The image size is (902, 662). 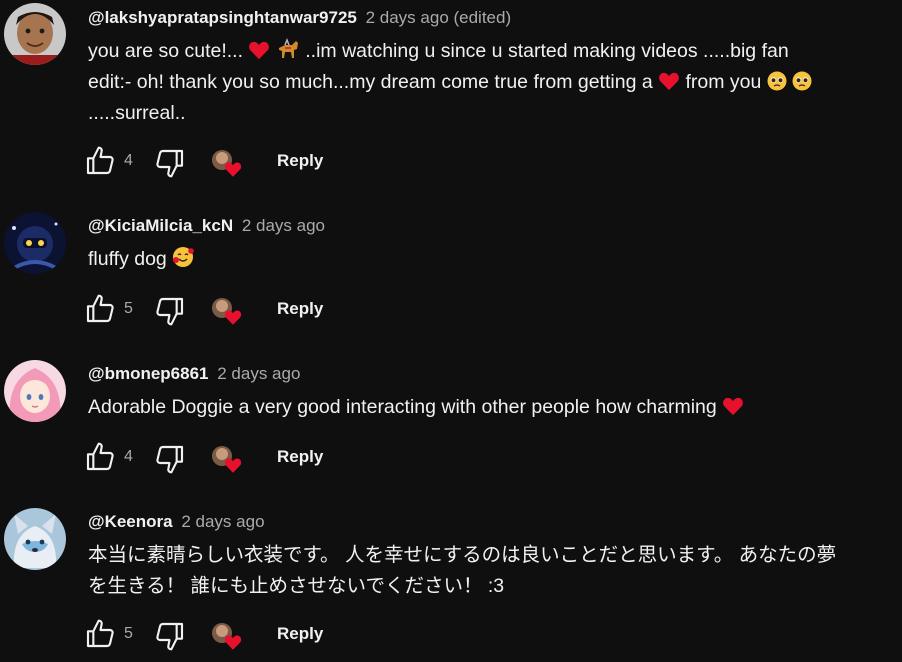 I want to click on comment-author: @lakshyapratapsinghtanwar9725, so click(x=222, y=17).